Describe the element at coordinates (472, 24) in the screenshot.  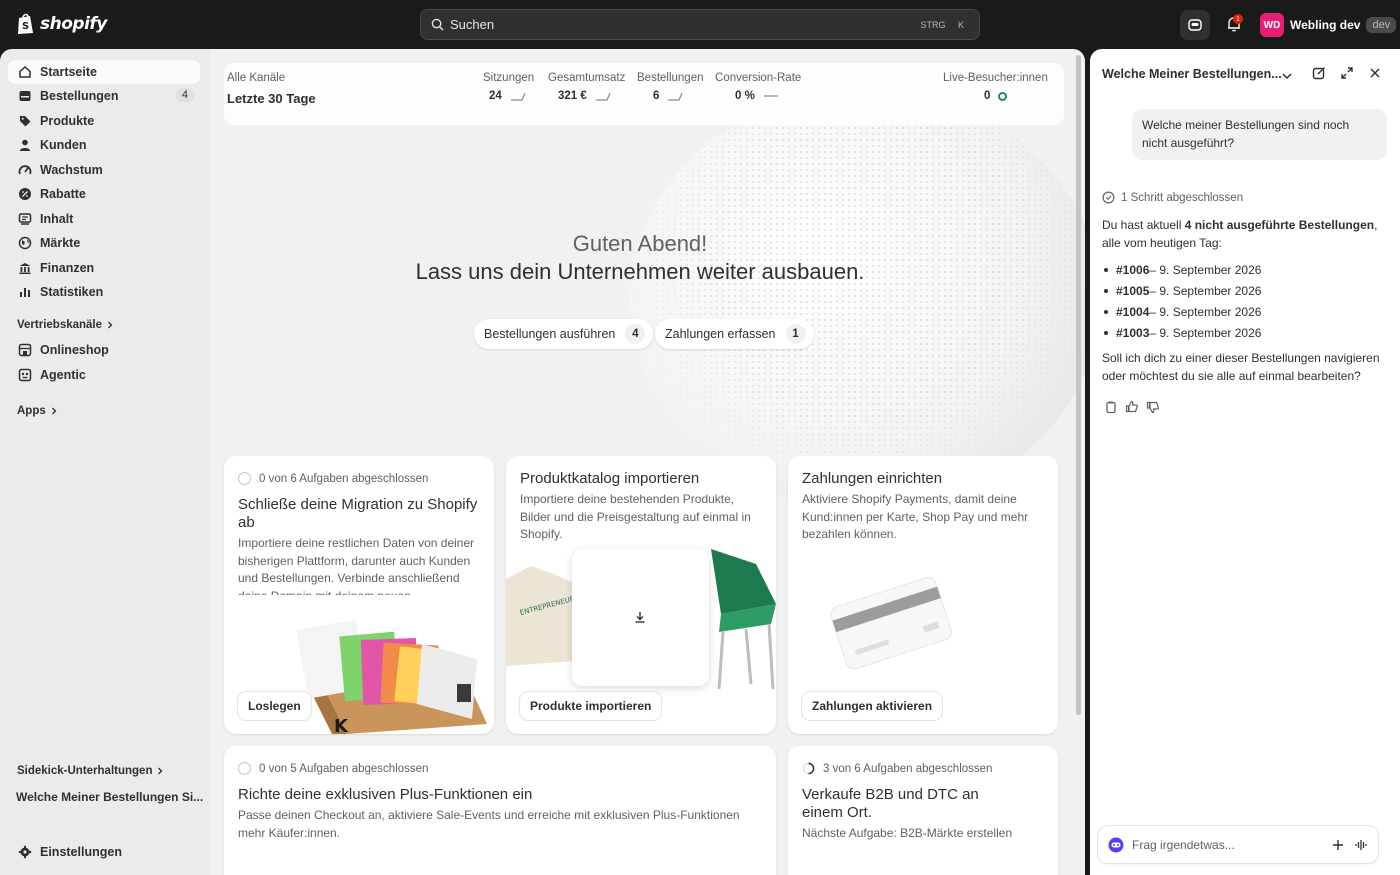
I see `search-placeholder: Suchen` at that location.